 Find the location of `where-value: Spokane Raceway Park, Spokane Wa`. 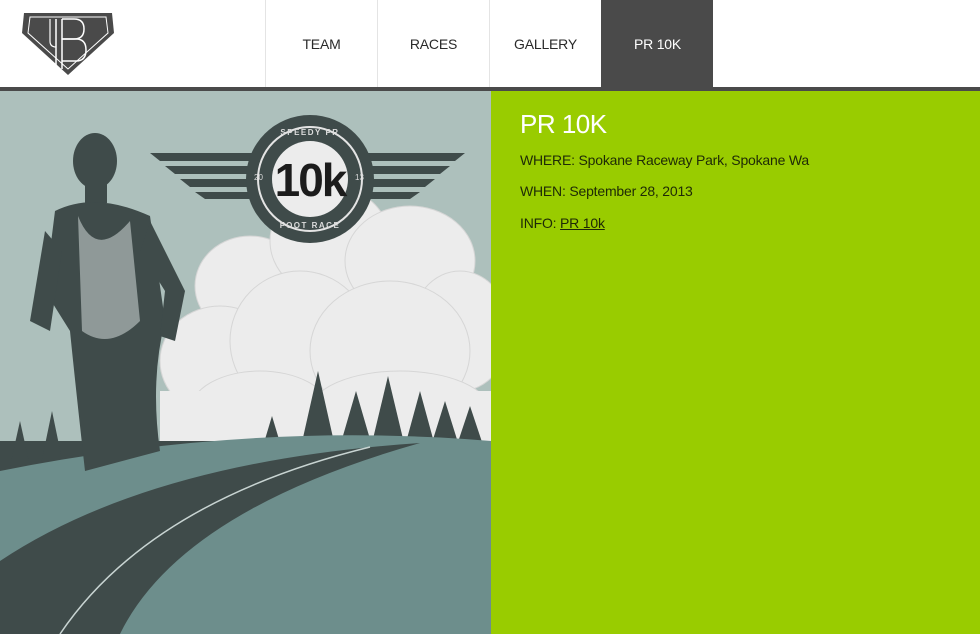

where-value: Spokane Raceway Park, Spokane Wa is located at coordinates (694, 160).